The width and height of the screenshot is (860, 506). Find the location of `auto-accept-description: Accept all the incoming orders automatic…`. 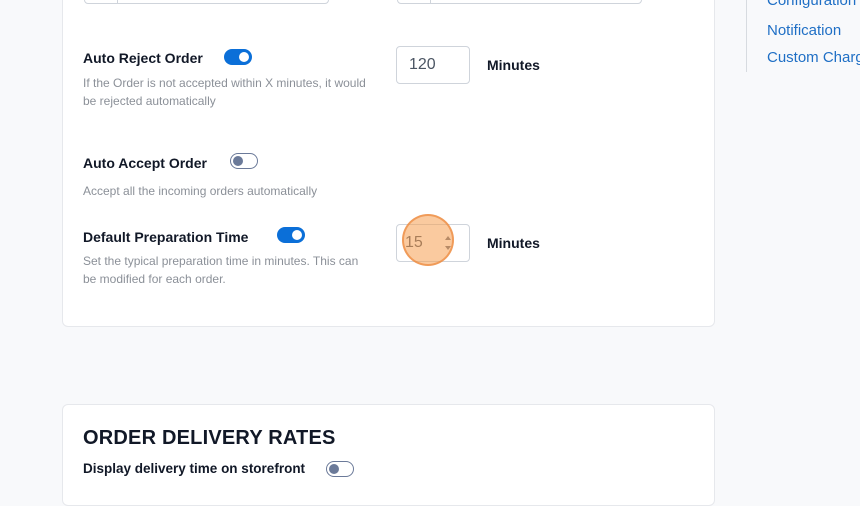

auto-accept-description: Accept all the incoming orders automatic… is located at coordinates (200, 191).